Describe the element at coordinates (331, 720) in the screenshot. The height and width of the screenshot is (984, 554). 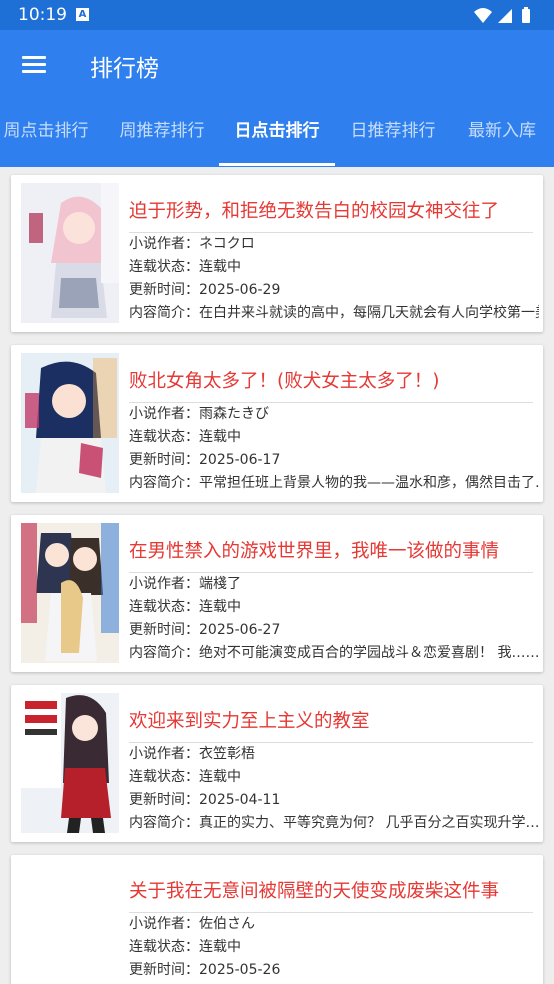
I see `book-title: 欢迎来到实力至上主义的教室` at that location.